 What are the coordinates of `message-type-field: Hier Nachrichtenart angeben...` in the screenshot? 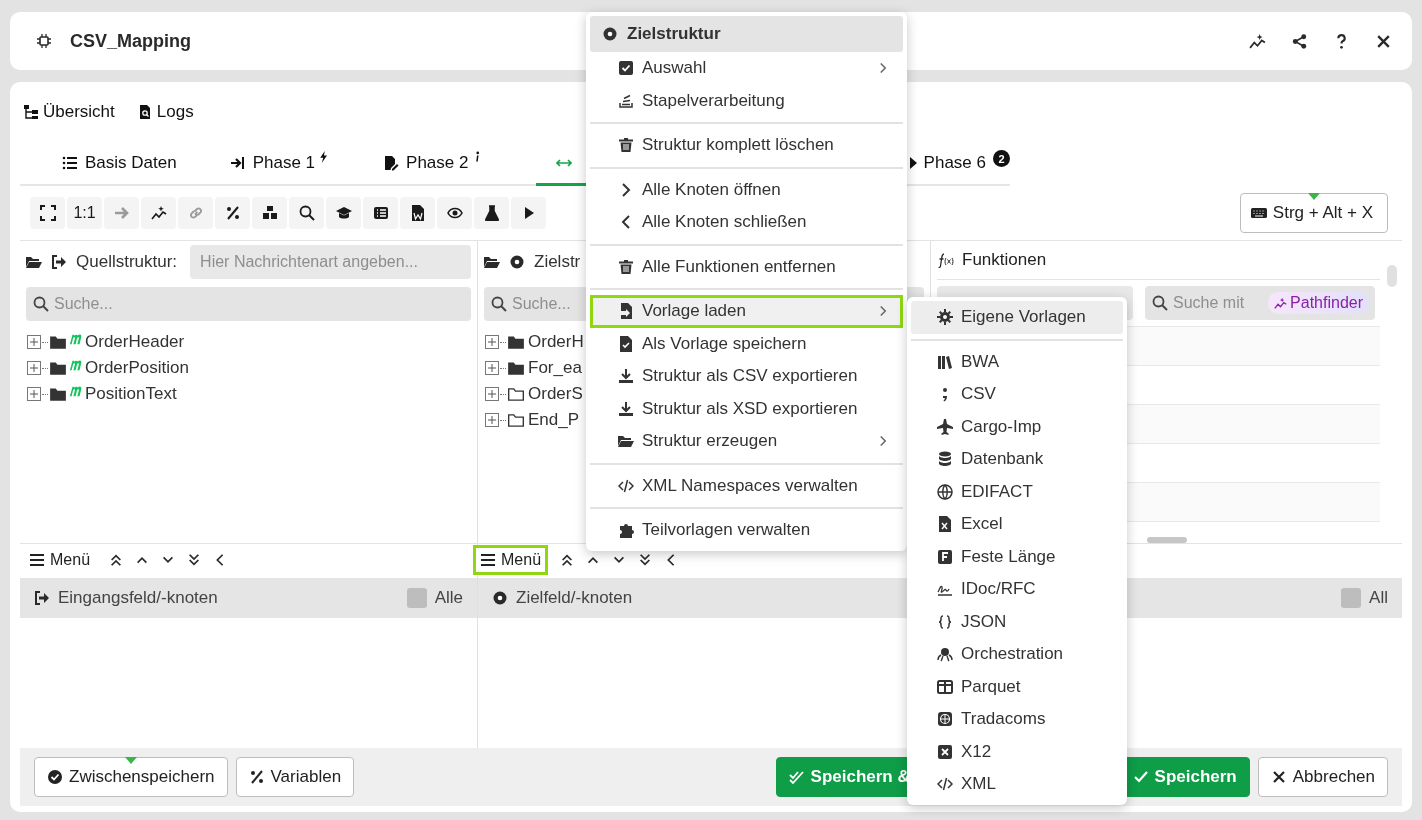 It's located at (330, 262).